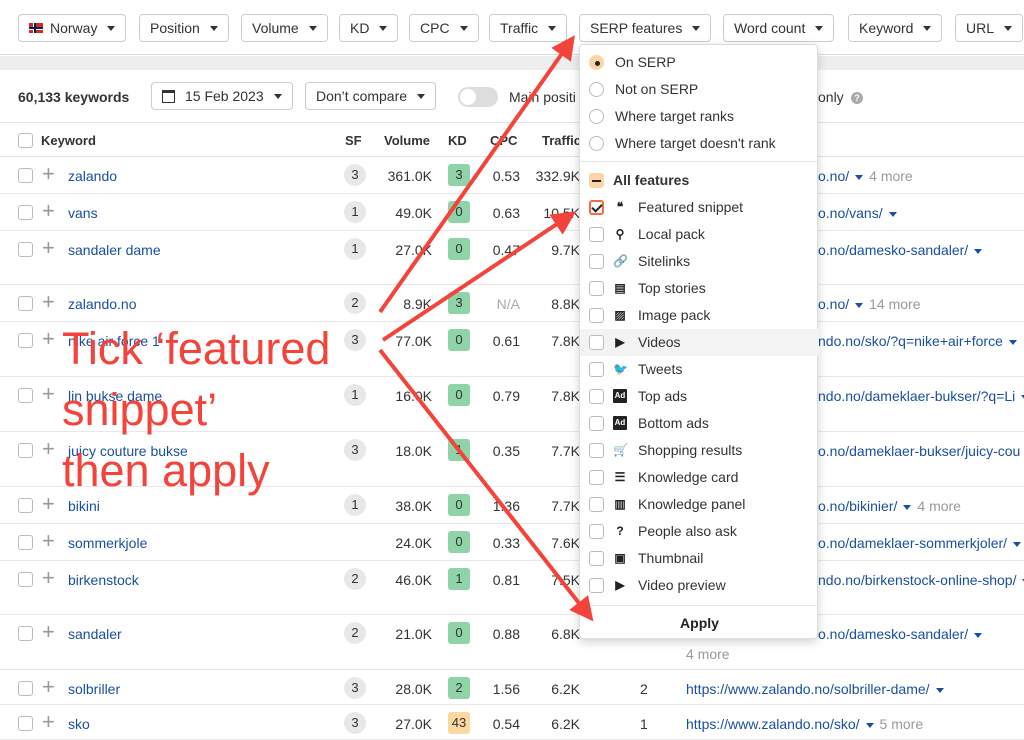  What do you see at coordinates (407, 140) in the screenshot?
I see `column-volume: Volume` at bounding box center [407, 140].